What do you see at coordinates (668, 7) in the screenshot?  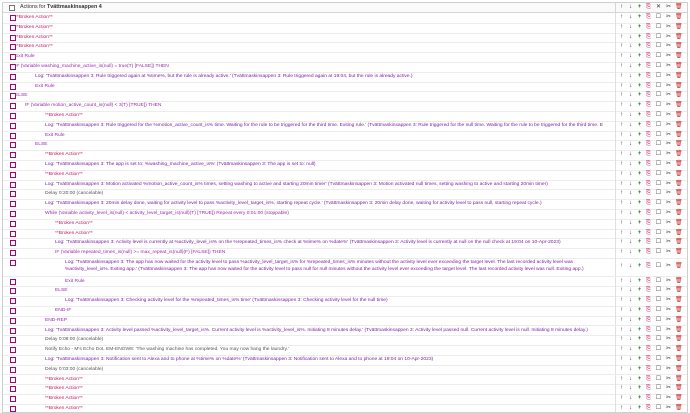 I see `scissors-icon: ✂` at bounding box center [668, 7].